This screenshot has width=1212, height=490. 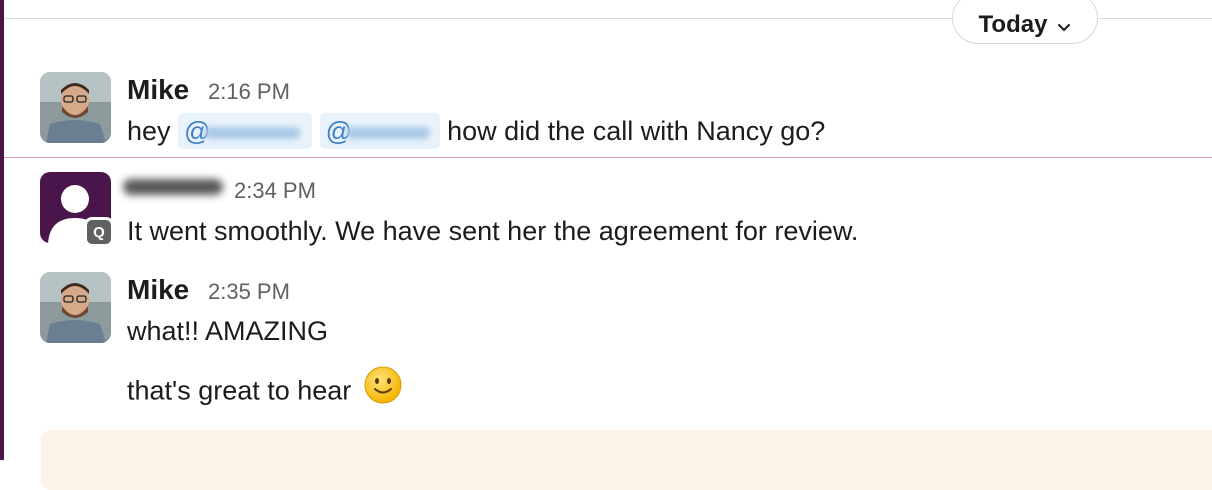 I want to click on new-messages-divider, so click(x=608, y=157).